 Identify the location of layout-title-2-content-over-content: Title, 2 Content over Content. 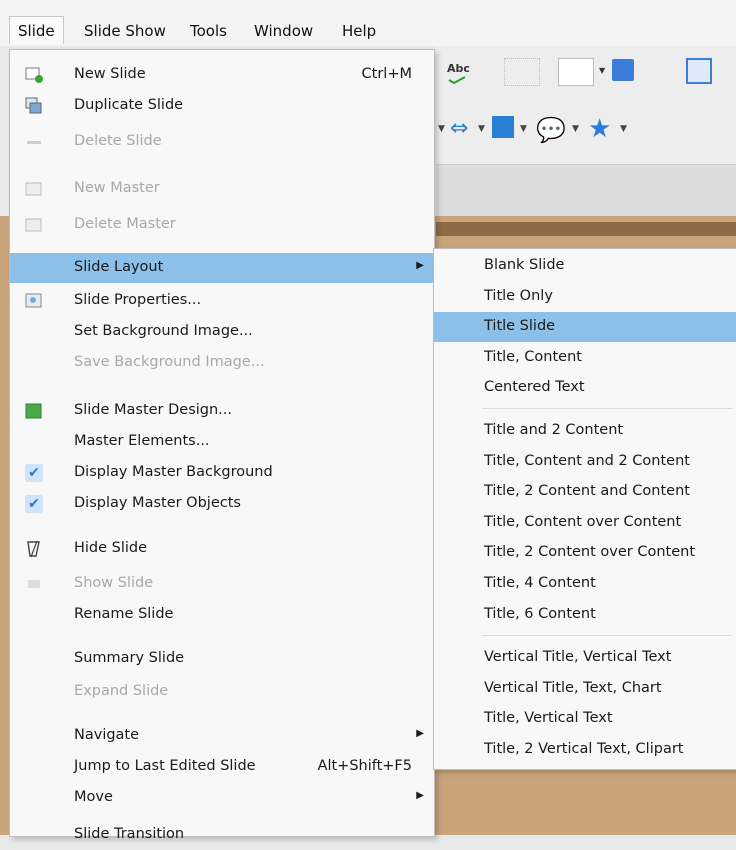
(585, 553).